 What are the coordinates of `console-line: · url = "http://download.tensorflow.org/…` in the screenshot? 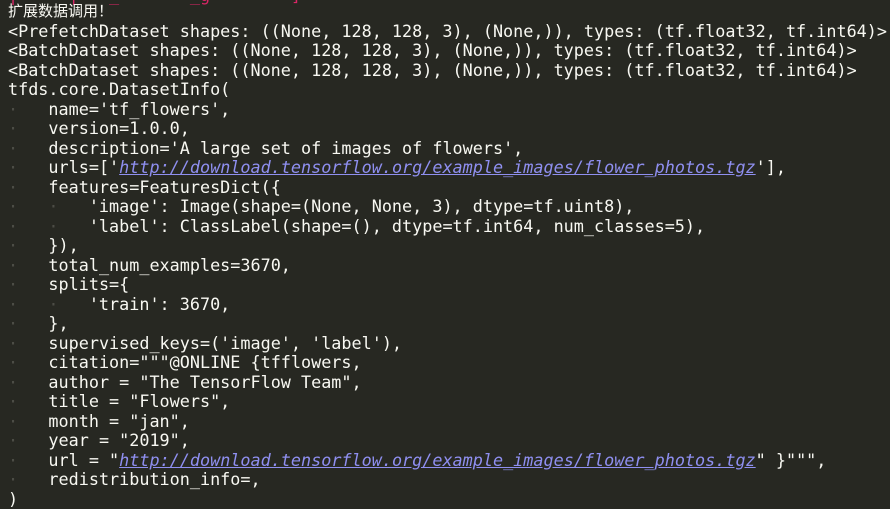 It's located at (449, 461).